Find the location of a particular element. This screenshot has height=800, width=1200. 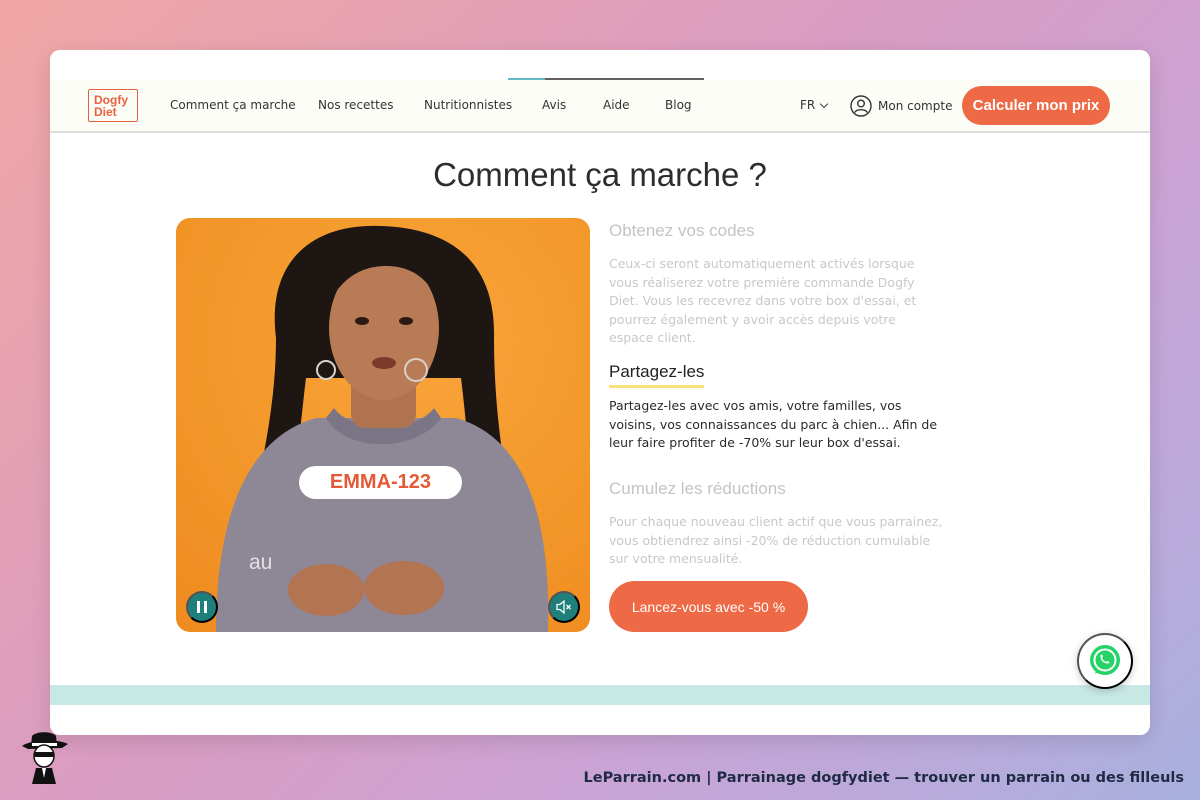

referral-code-pill: EMMA-123 is located at coordinates (380, 482).